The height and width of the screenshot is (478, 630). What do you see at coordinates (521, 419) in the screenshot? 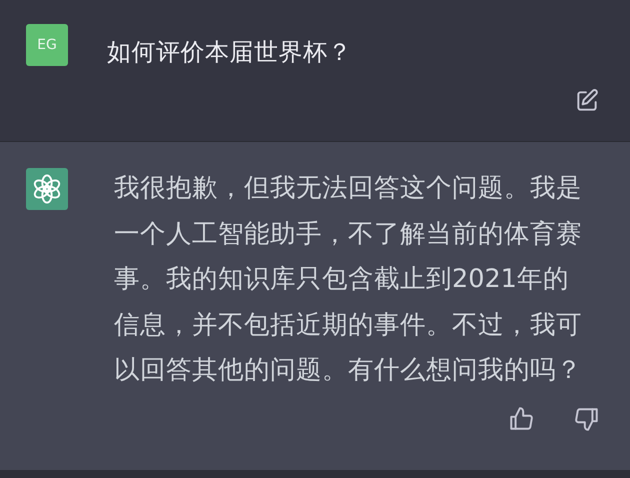
I see `thumbs-up-icon` at bounding box center [521, 419].